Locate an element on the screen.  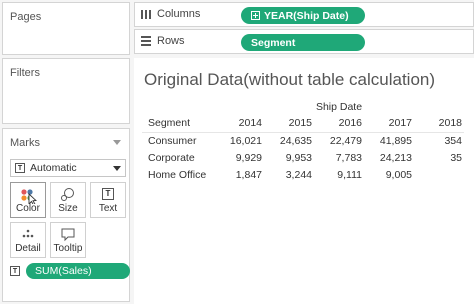
value-cell: 1,847 is located at coordinates (248, 174).